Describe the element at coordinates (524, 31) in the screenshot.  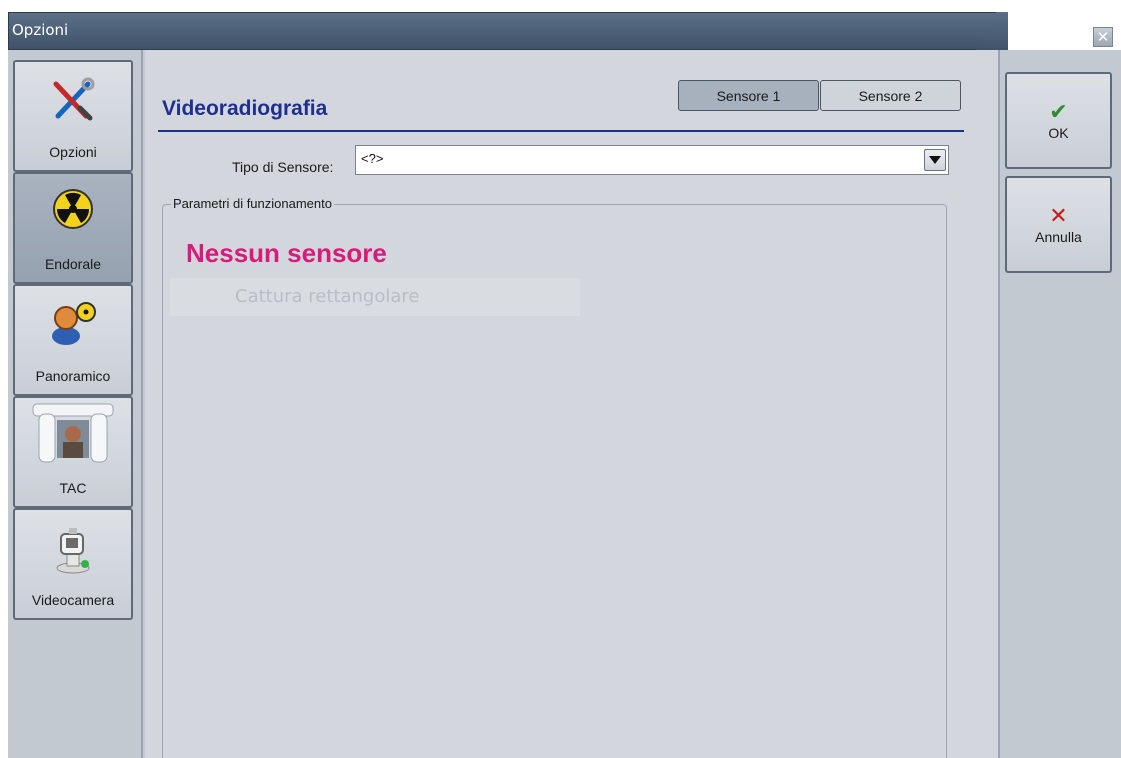
I see `title-bar: Opzioni` at that location.